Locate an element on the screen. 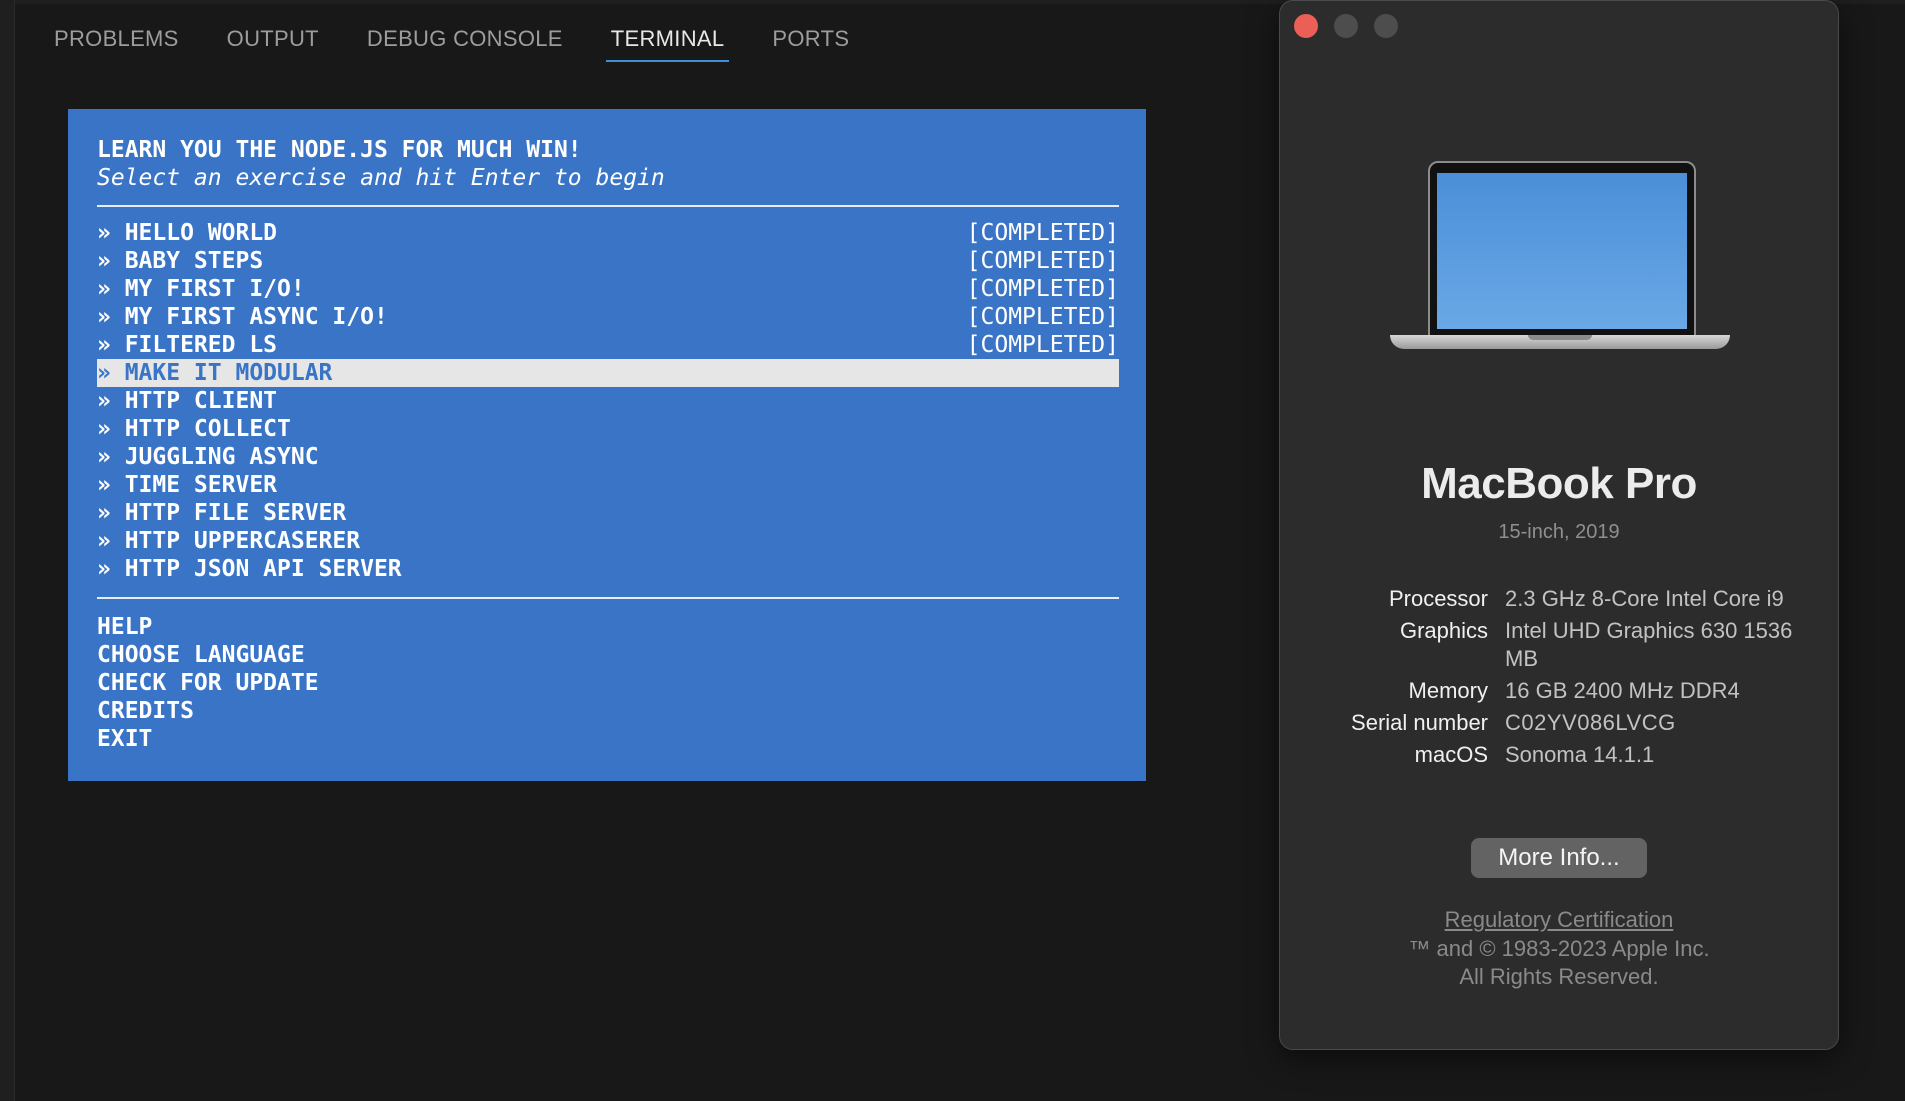 This screenshot has width=1905, height=1101. minimize-icon is located at coordinates (1346, 26).